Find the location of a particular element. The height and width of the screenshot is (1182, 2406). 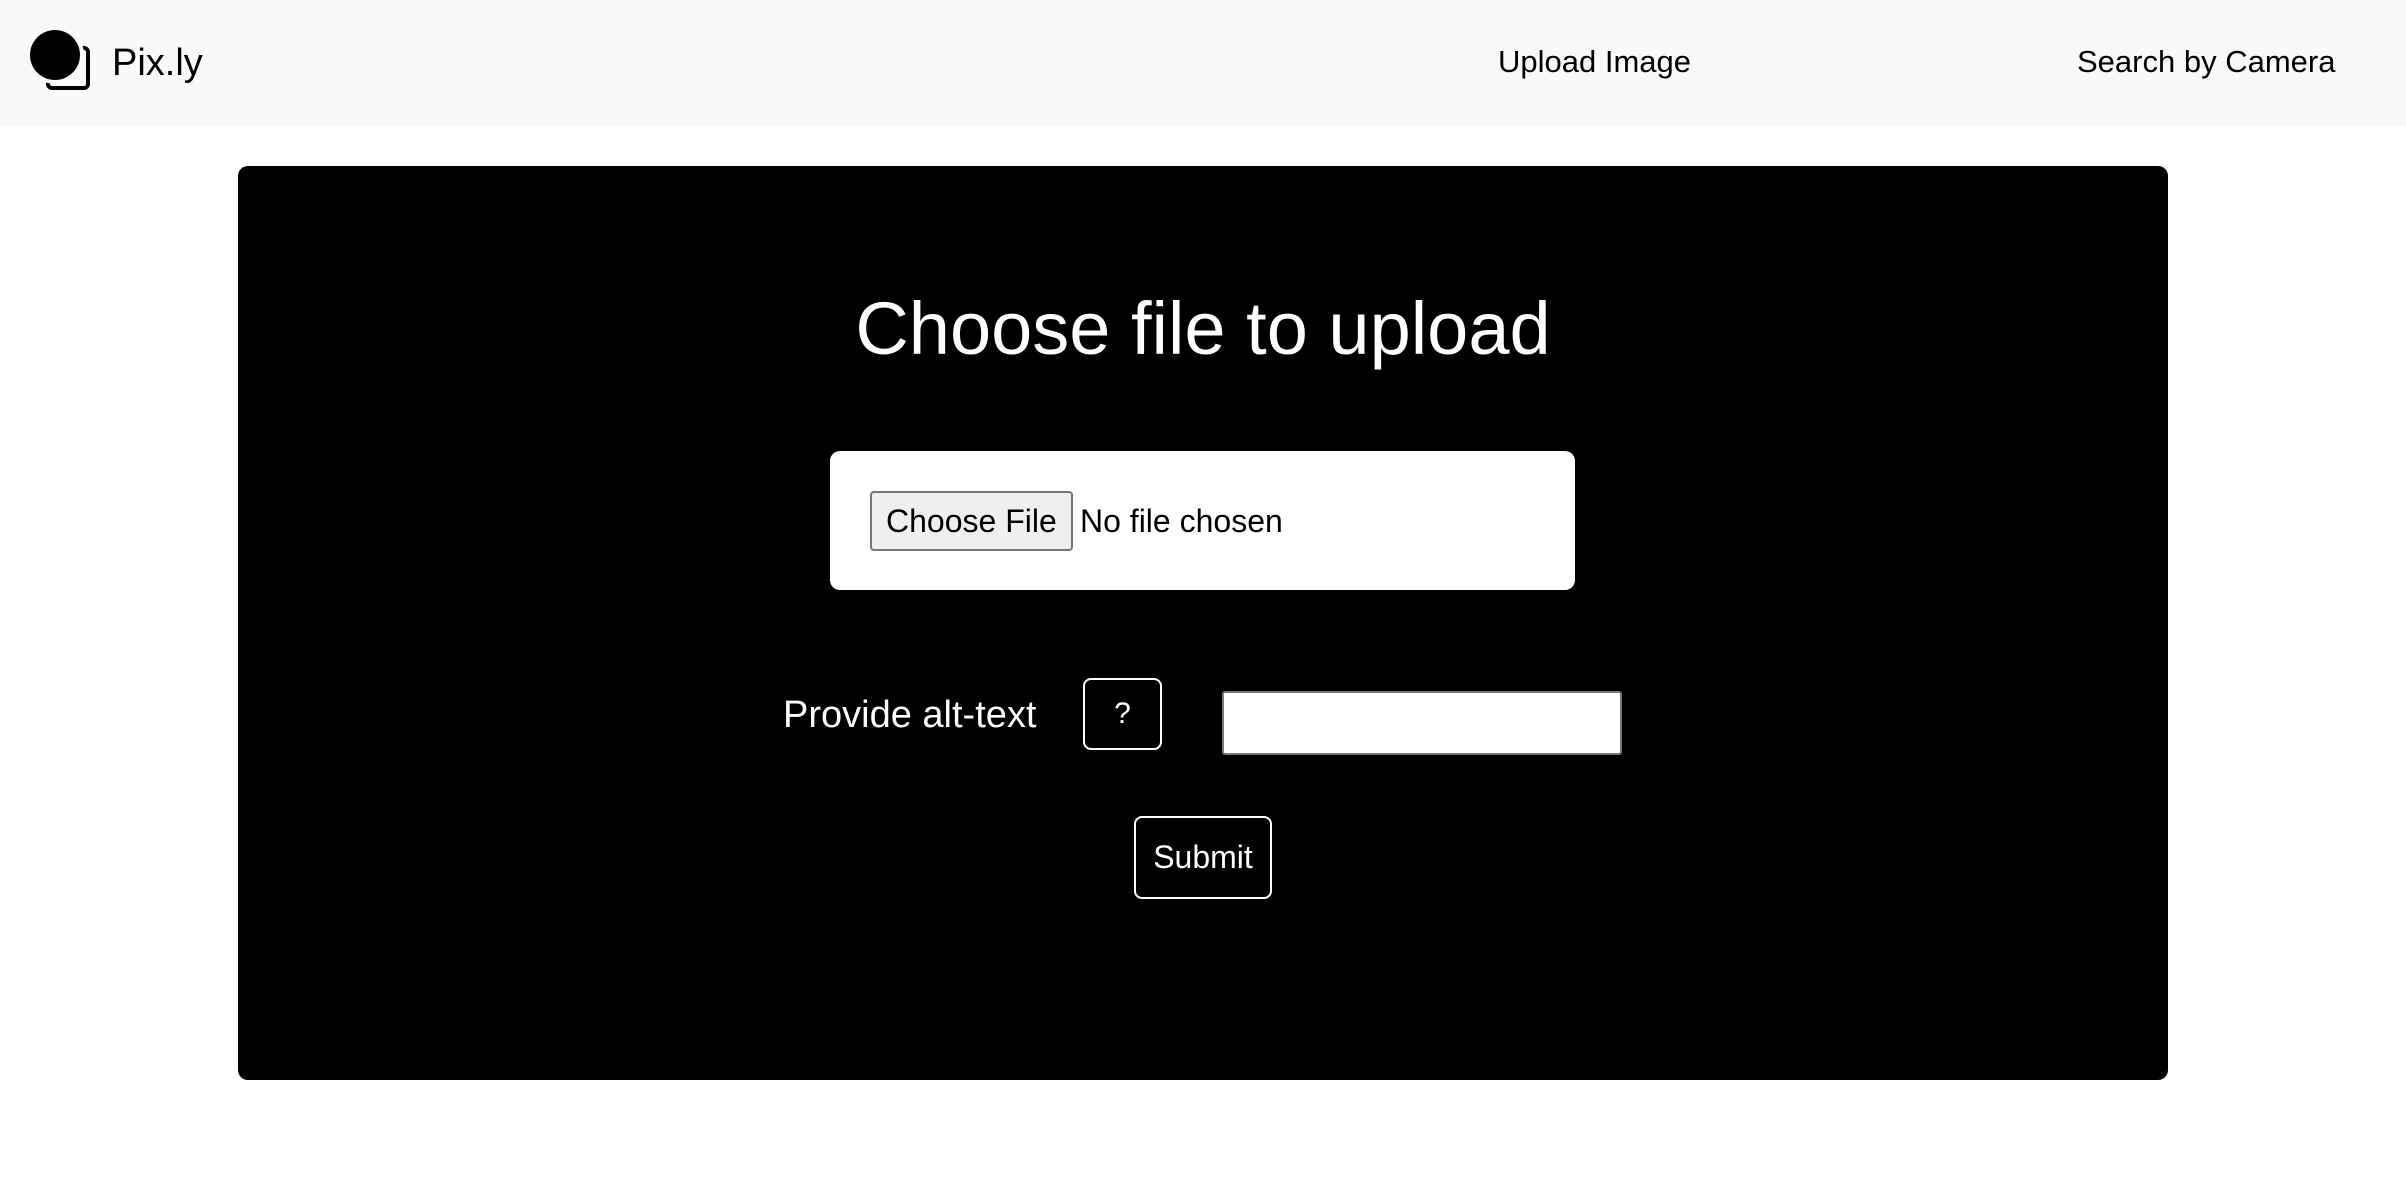

page-title: Choose file to upload is located at coordinates (1203, 328).